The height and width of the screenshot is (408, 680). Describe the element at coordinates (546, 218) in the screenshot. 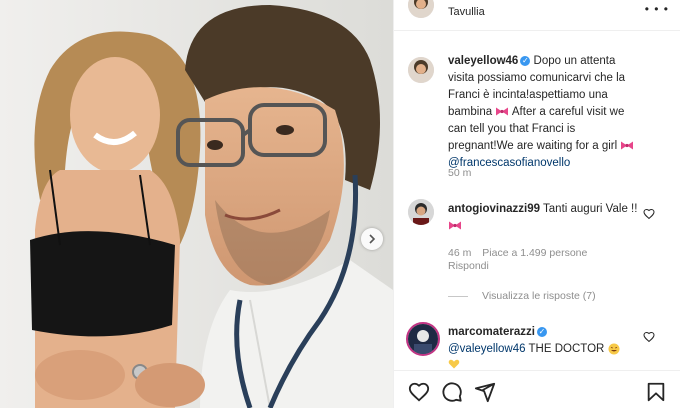

I see `comment-item: antogiovinazzi99 Tanti auguri Vale !!` at that location.